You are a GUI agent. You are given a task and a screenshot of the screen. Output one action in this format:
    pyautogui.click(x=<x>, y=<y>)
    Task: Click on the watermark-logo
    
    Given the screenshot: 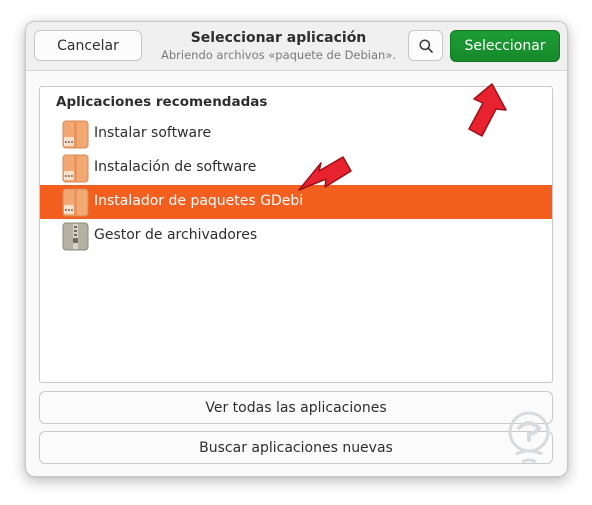 What is the action you would take?
    pyautogui.click(x=529, y=437)
    